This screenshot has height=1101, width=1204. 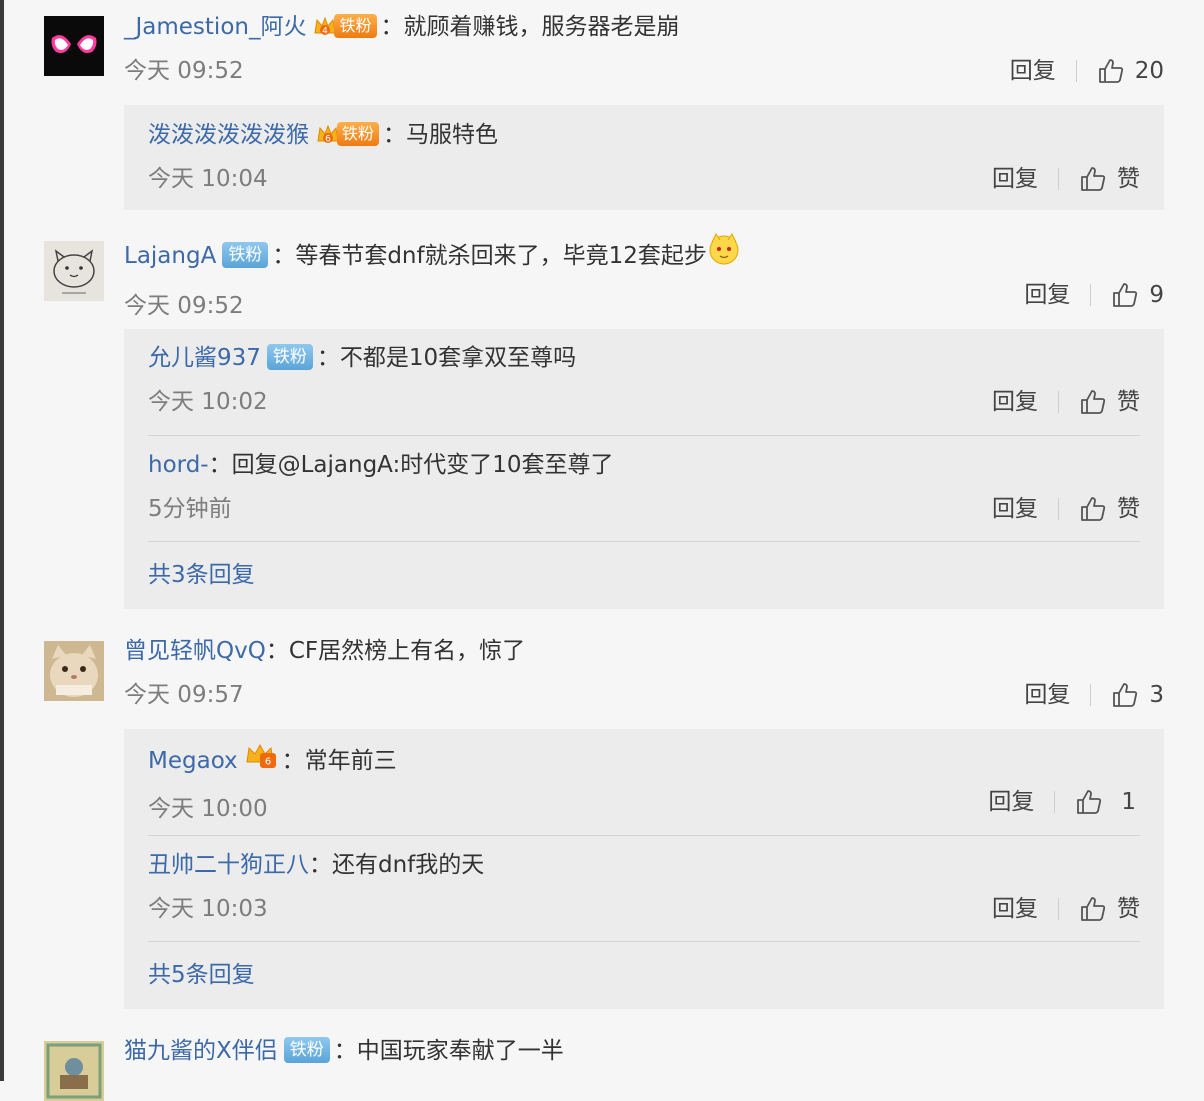 I want to click on comment-time: 今天 09:57, so click(x=184, y=695).